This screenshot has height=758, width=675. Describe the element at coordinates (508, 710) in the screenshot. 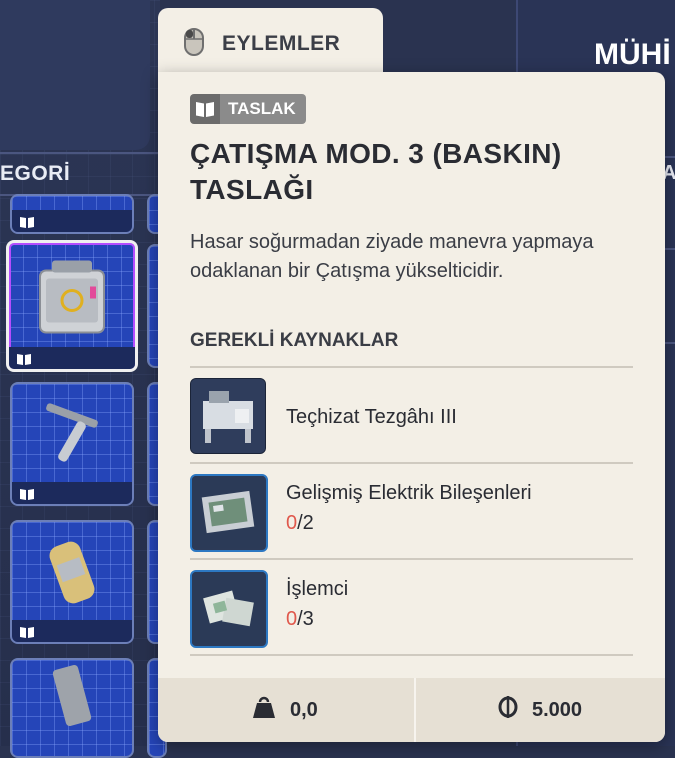

I see `currency-icon` at that location.